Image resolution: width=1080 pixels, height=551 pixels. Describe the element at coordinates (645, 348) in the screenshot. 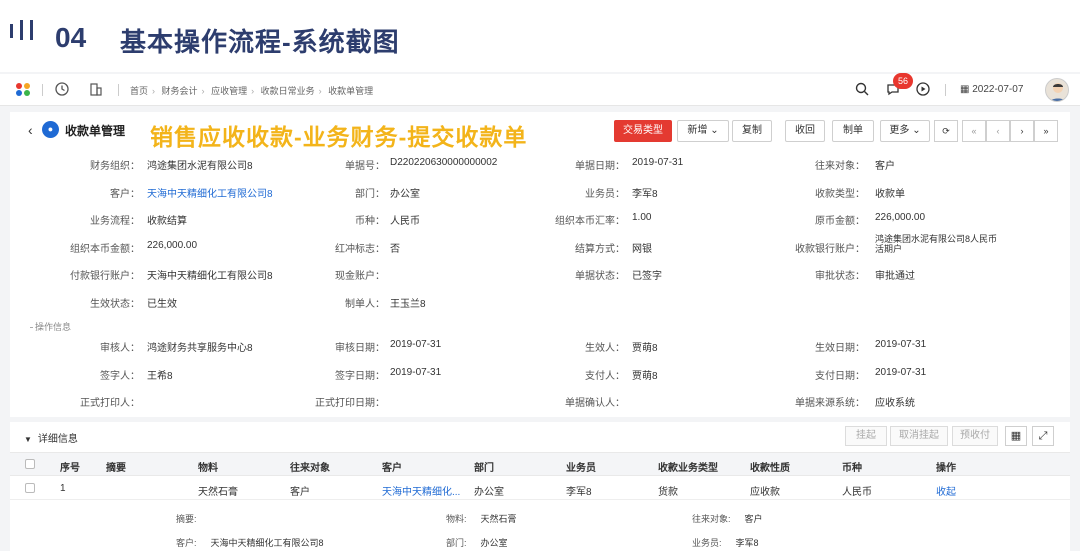

I see `field-value: 贾萌8` at that location.